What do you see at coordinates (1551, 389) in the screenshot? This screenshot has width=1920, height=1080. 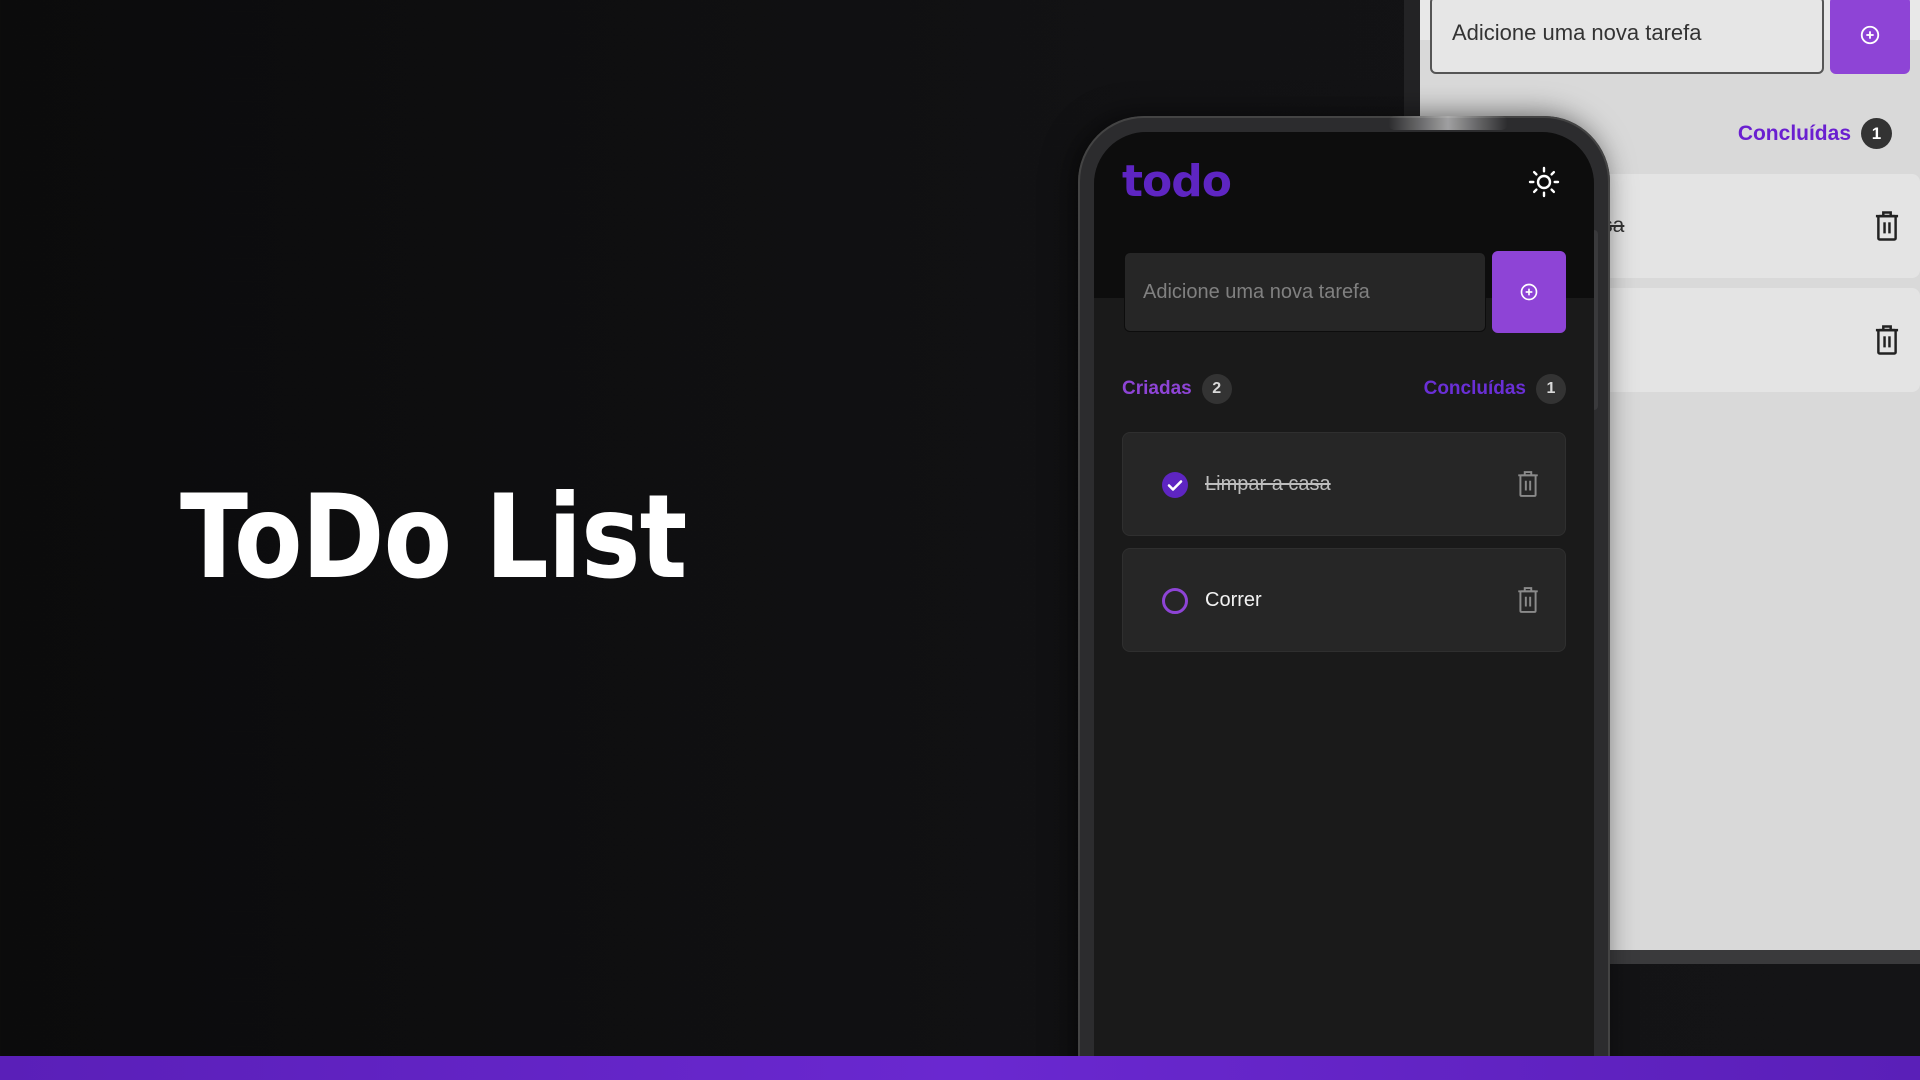 I see `done-count-badge: 1` at bounding box center [1551, 389].